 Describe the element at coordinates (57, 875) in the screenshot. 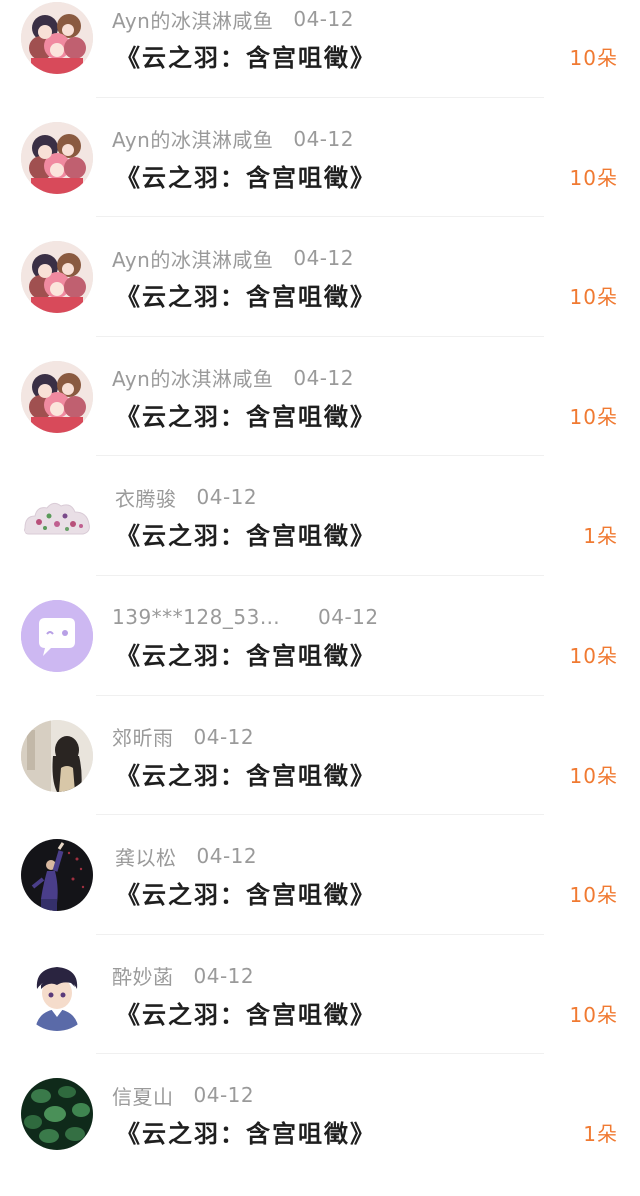

I see `dancer-photo-avatar-icon` at that location.